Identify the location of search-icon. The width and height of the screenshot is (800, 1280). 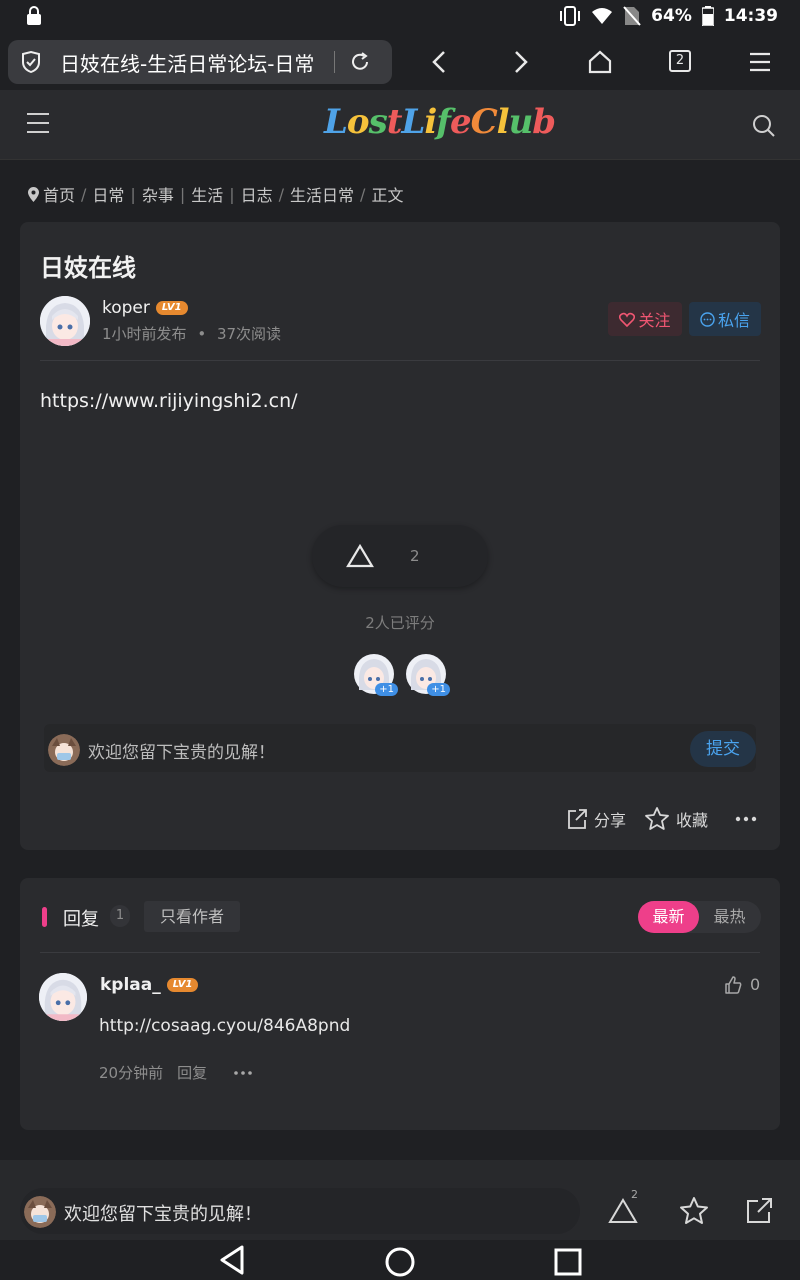
(764, 126).